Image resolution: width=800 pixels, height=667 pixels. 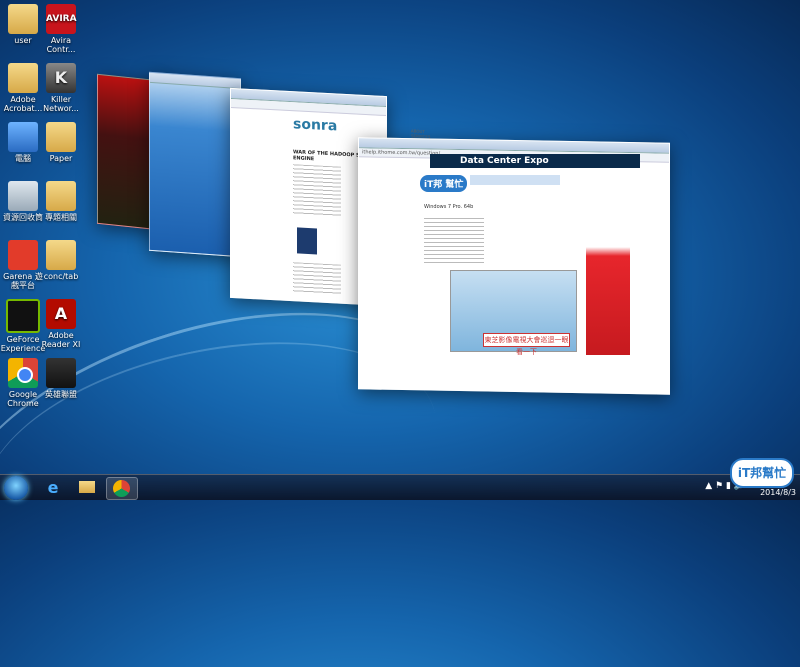 What do you see at coordinates (315, 125) in the screenshot?
I see `sonra-logo: sonra` at bounding box center [315, 125].